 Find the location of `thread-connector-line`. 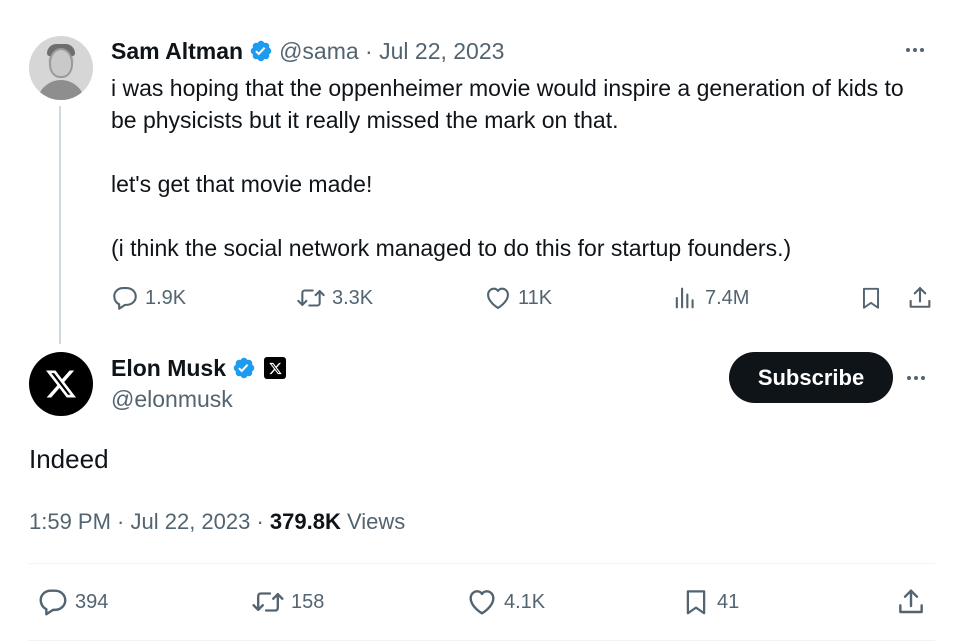

thread-connector-line is located at coordinates (60, 225).